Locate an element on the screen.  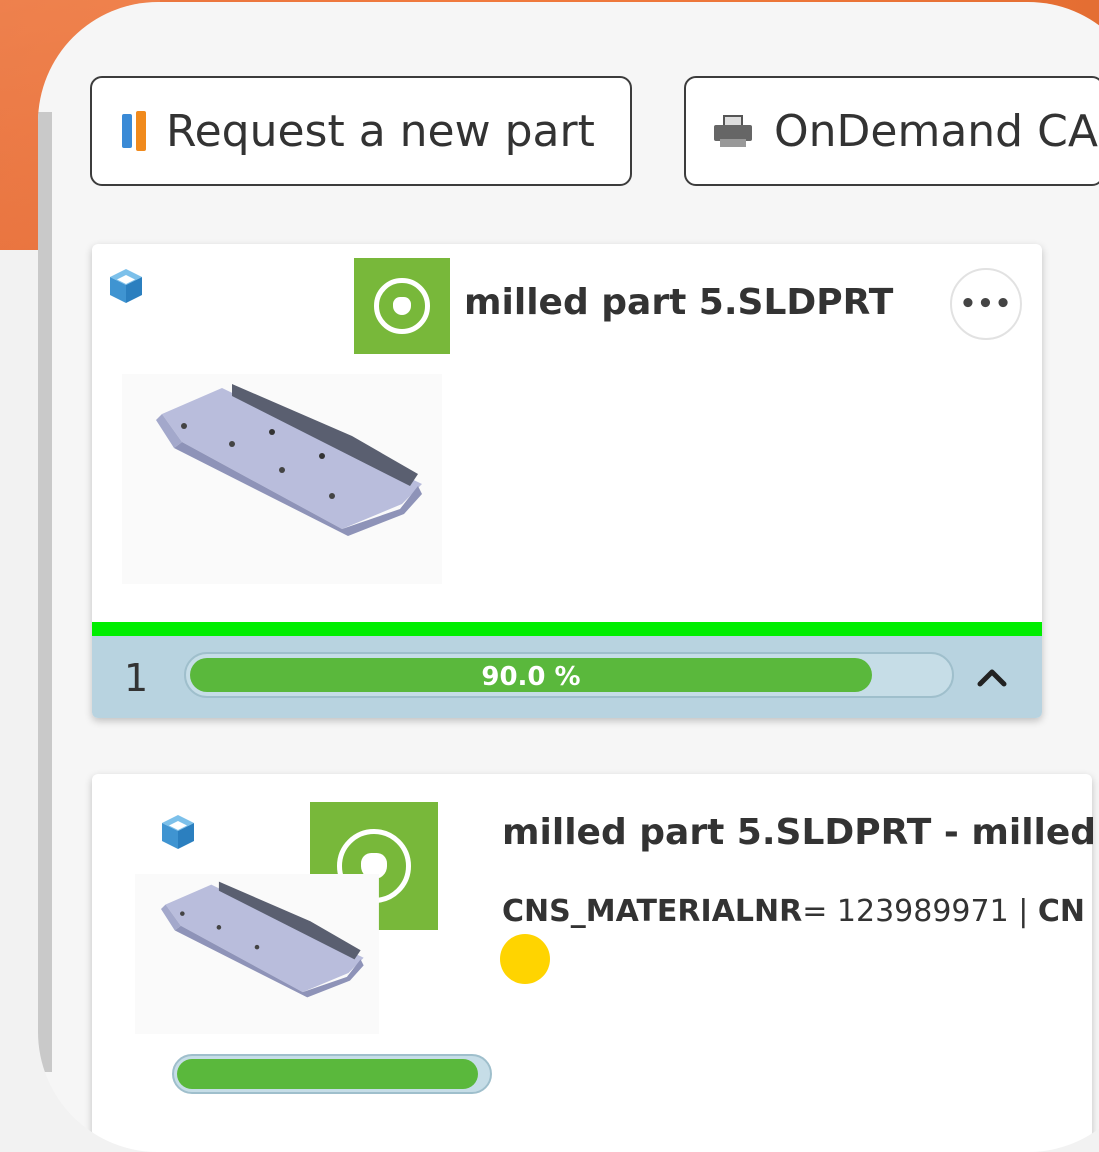
card-title: milled part 5.SLDPRT is located at coordinates (679, 302).